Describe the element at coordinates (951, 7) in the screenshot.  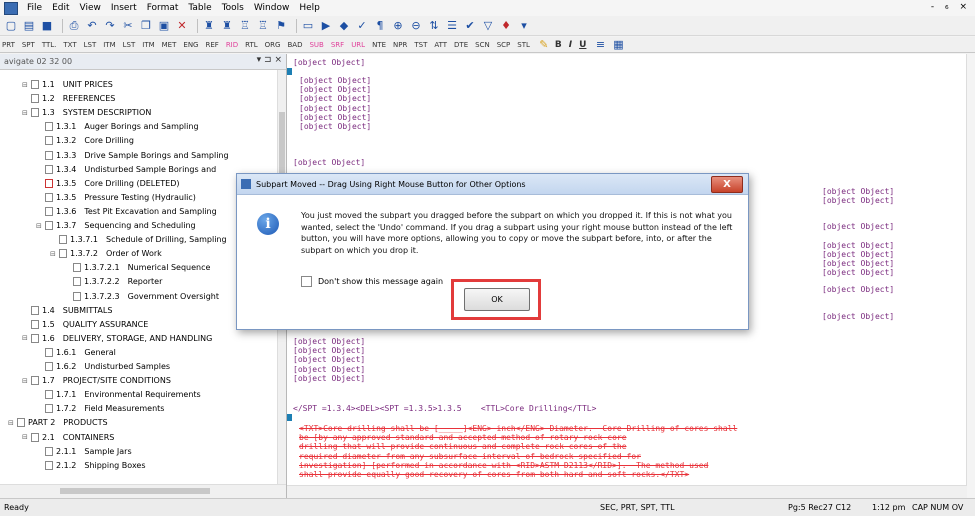
I see `window-controls: - ₆ ×` at that location.